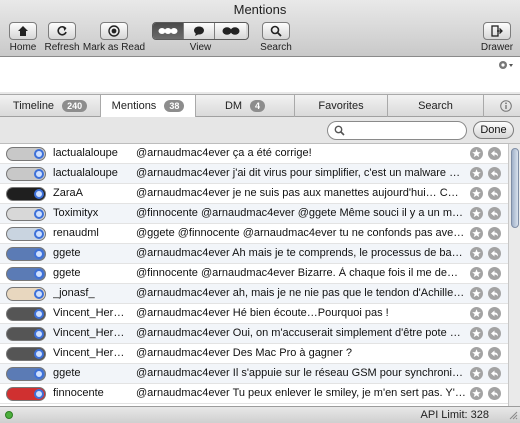  I want to click on tab-mentions: Mentions 38, so click(148, 106).